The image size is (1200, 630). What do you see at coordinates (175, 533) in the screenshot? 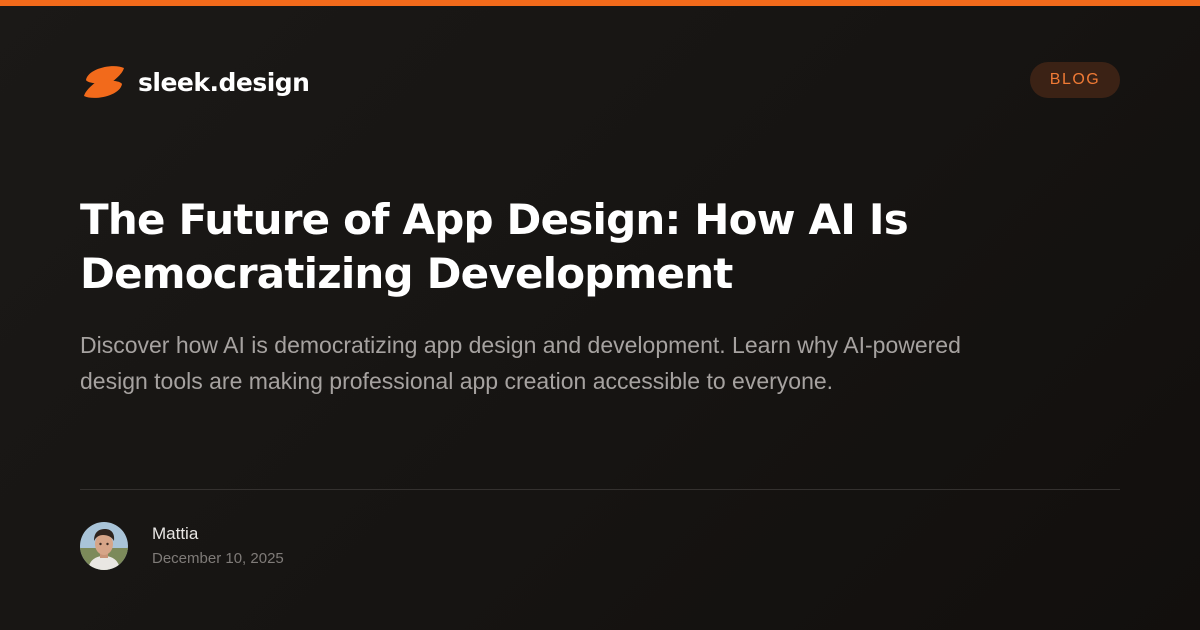
I see `author-name: Mattia` at bounding box center [175, 533].